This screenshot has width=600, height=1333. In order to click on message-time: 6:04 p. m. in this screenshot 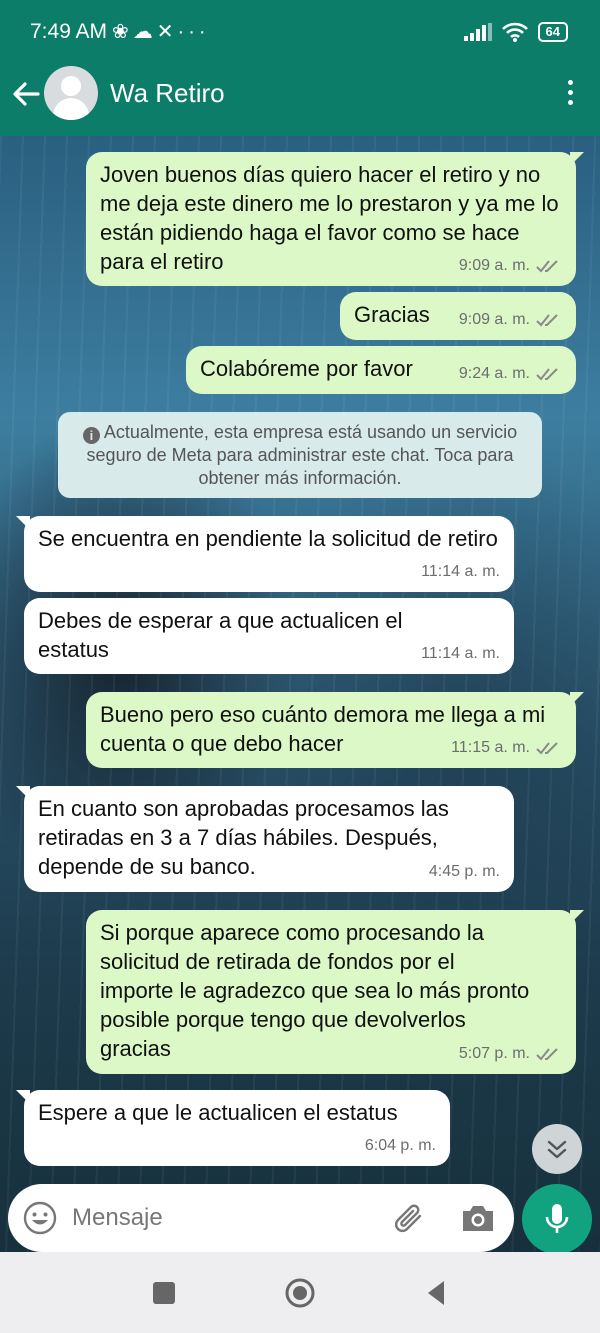, I will do `click(400, 1145)`.